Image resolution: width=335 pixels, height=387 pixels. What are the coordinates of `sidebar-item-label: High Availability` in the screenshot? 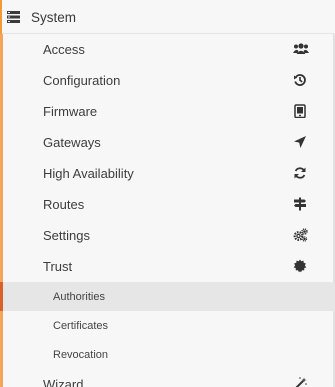 It's located at (88, 173).